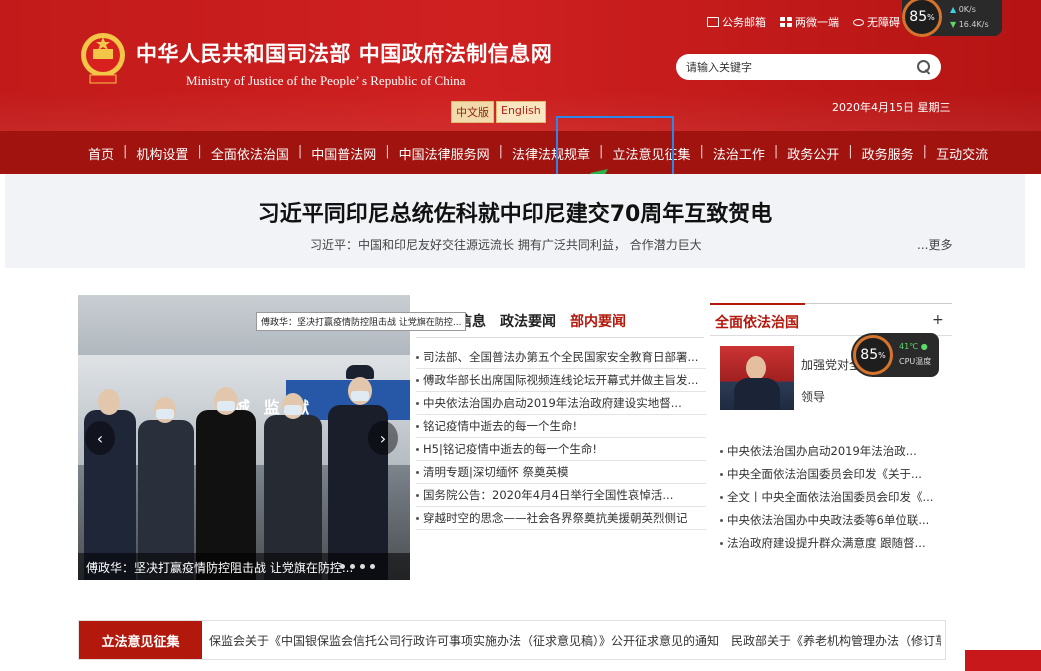 The height and width of the screenshot is (671, 1041). I want to click on mail-icon, so click(713, 22).